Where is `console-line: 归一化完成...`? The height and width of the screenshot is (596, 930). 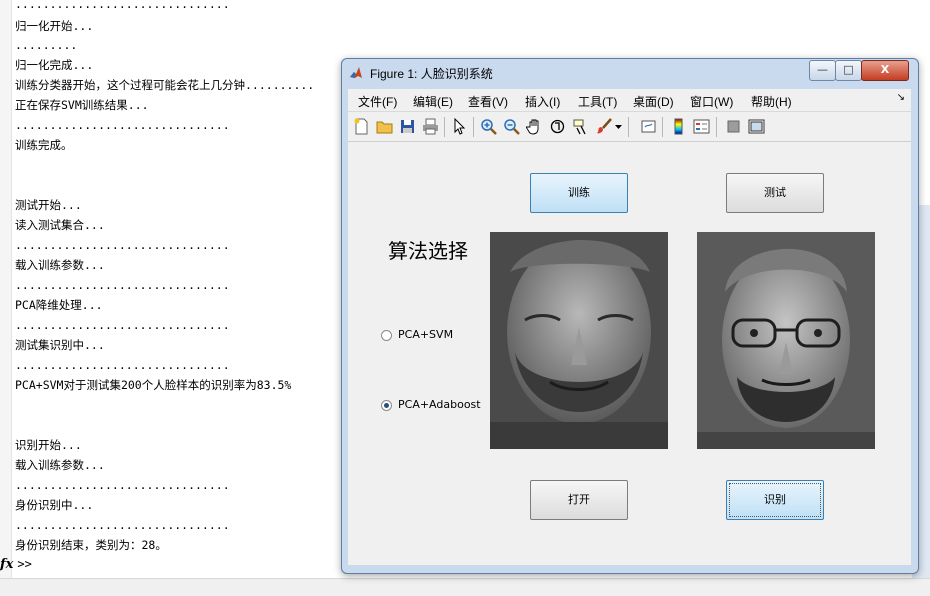 console-line: 归一化完成... is located at coordinates (54, 65).